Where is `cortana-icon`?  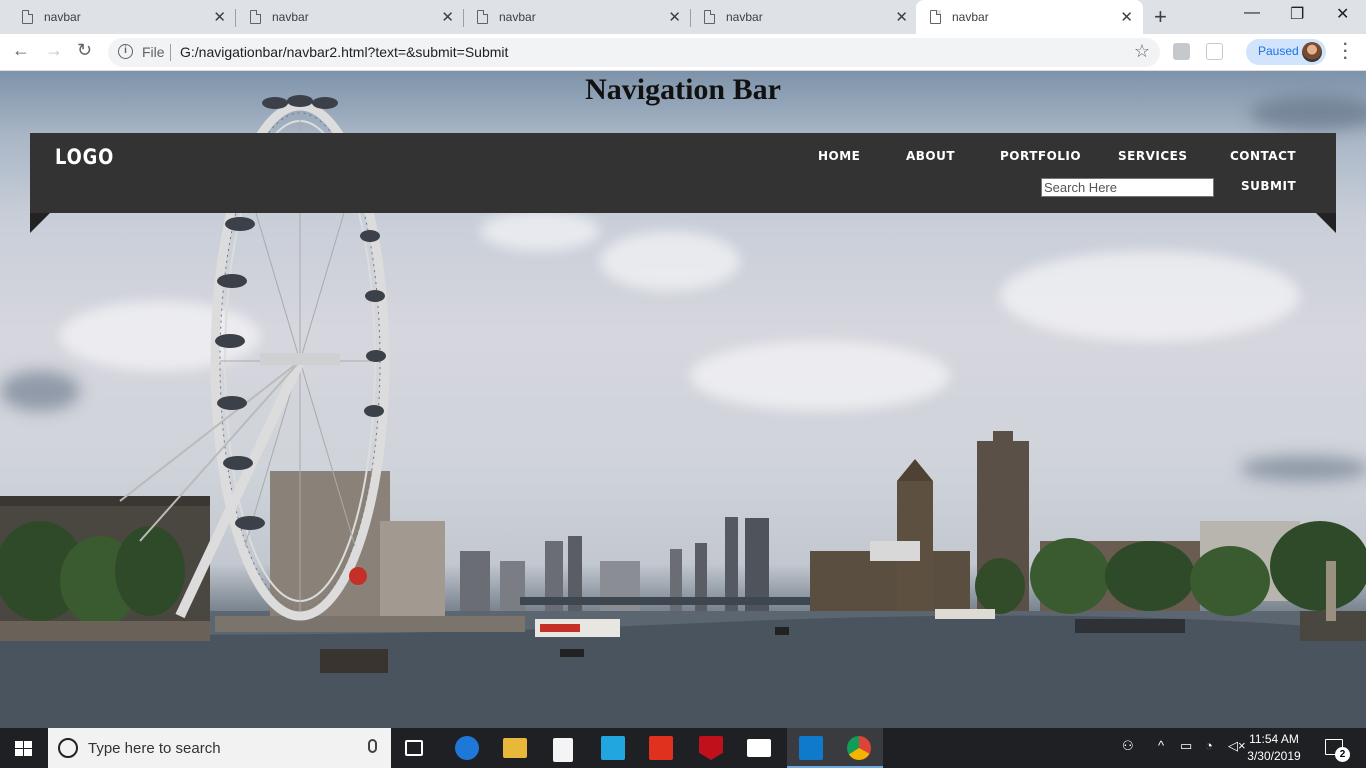 cortana-icon is located at coordinates (68, 748).